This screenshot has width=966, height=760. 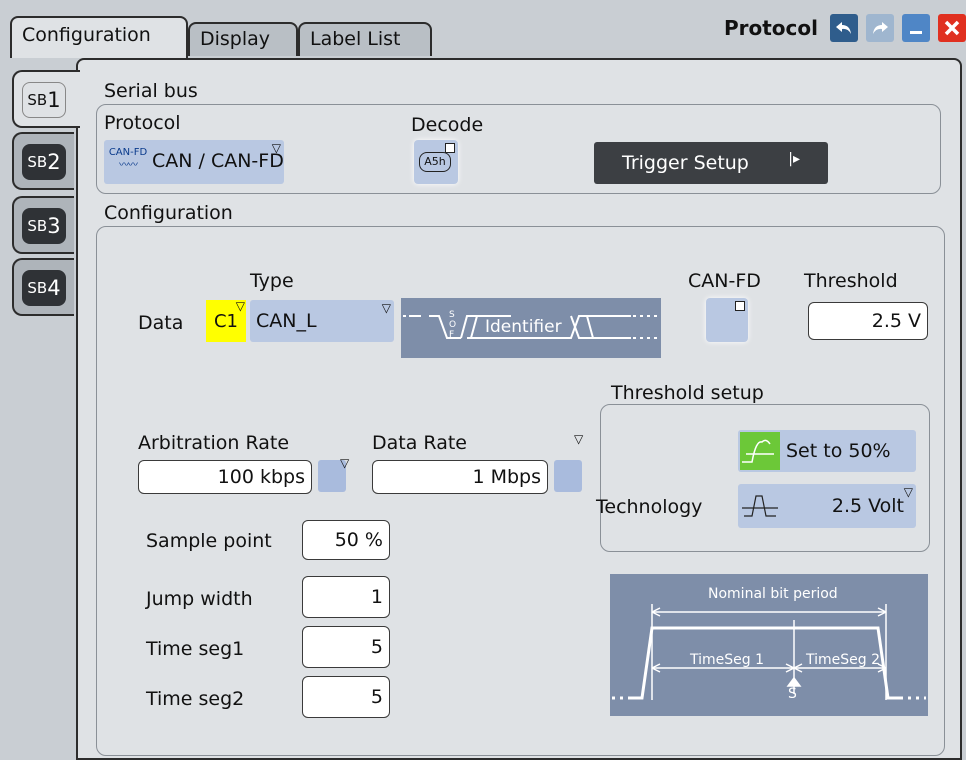 What do you see at coordinates (54, 100) in the screenshot?
I see `sb1-number: 1` at bounding box center [54, 100].